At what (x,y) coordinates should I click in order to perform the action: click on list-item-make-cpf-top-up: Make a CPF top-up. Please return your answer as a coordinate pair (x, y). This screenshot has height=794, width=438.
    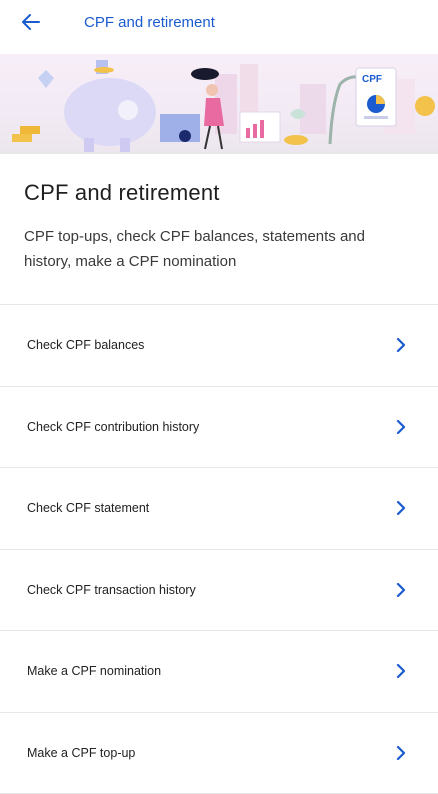
    Looking at the image, I should click on (219, 753).